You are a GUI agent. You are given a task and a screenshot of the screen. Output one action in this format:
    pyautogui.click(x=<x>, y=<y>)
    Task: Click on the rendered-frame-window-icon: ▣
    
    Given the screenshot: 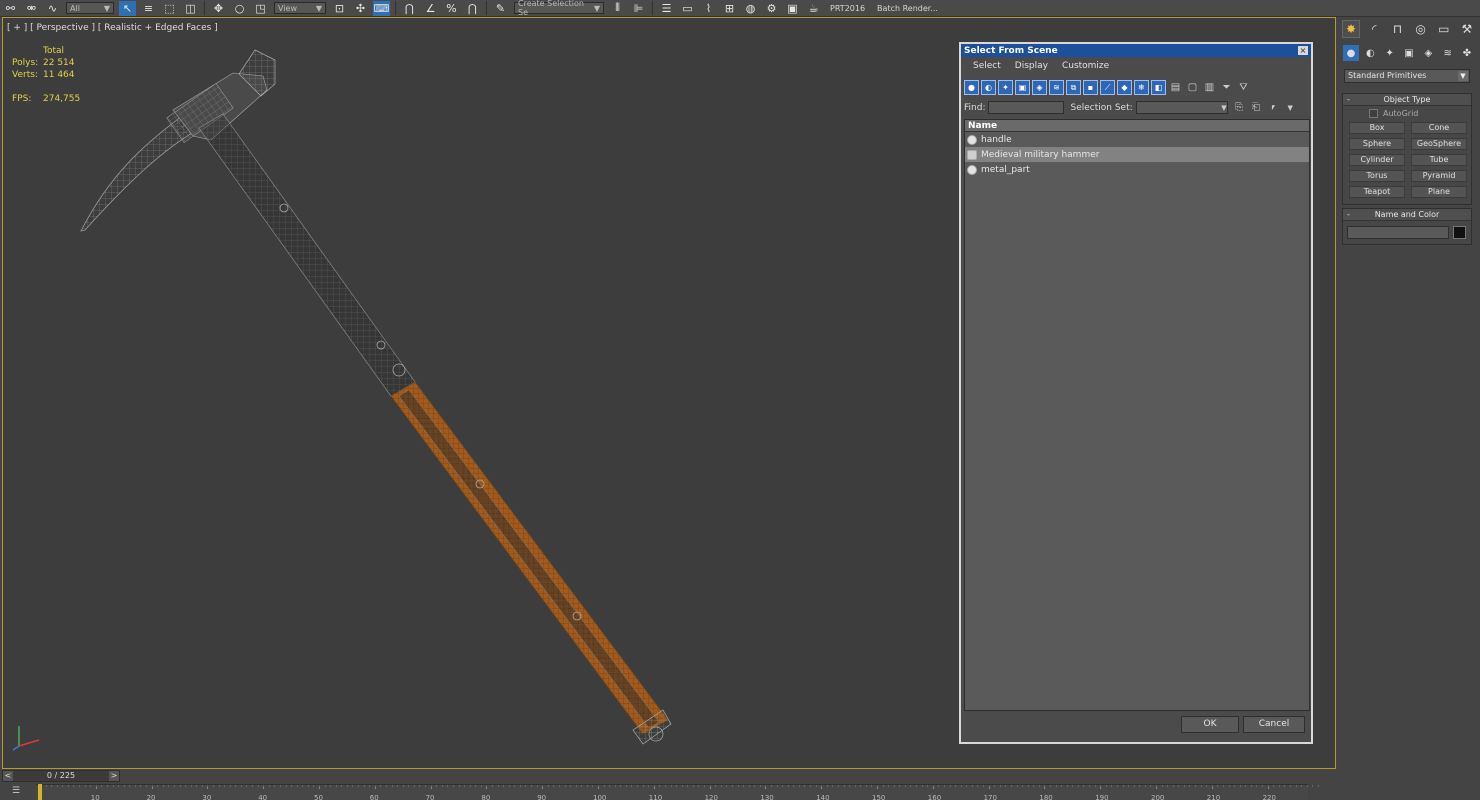 What is the action you would take?
    pyautogui.click(x=792, y=8)
    